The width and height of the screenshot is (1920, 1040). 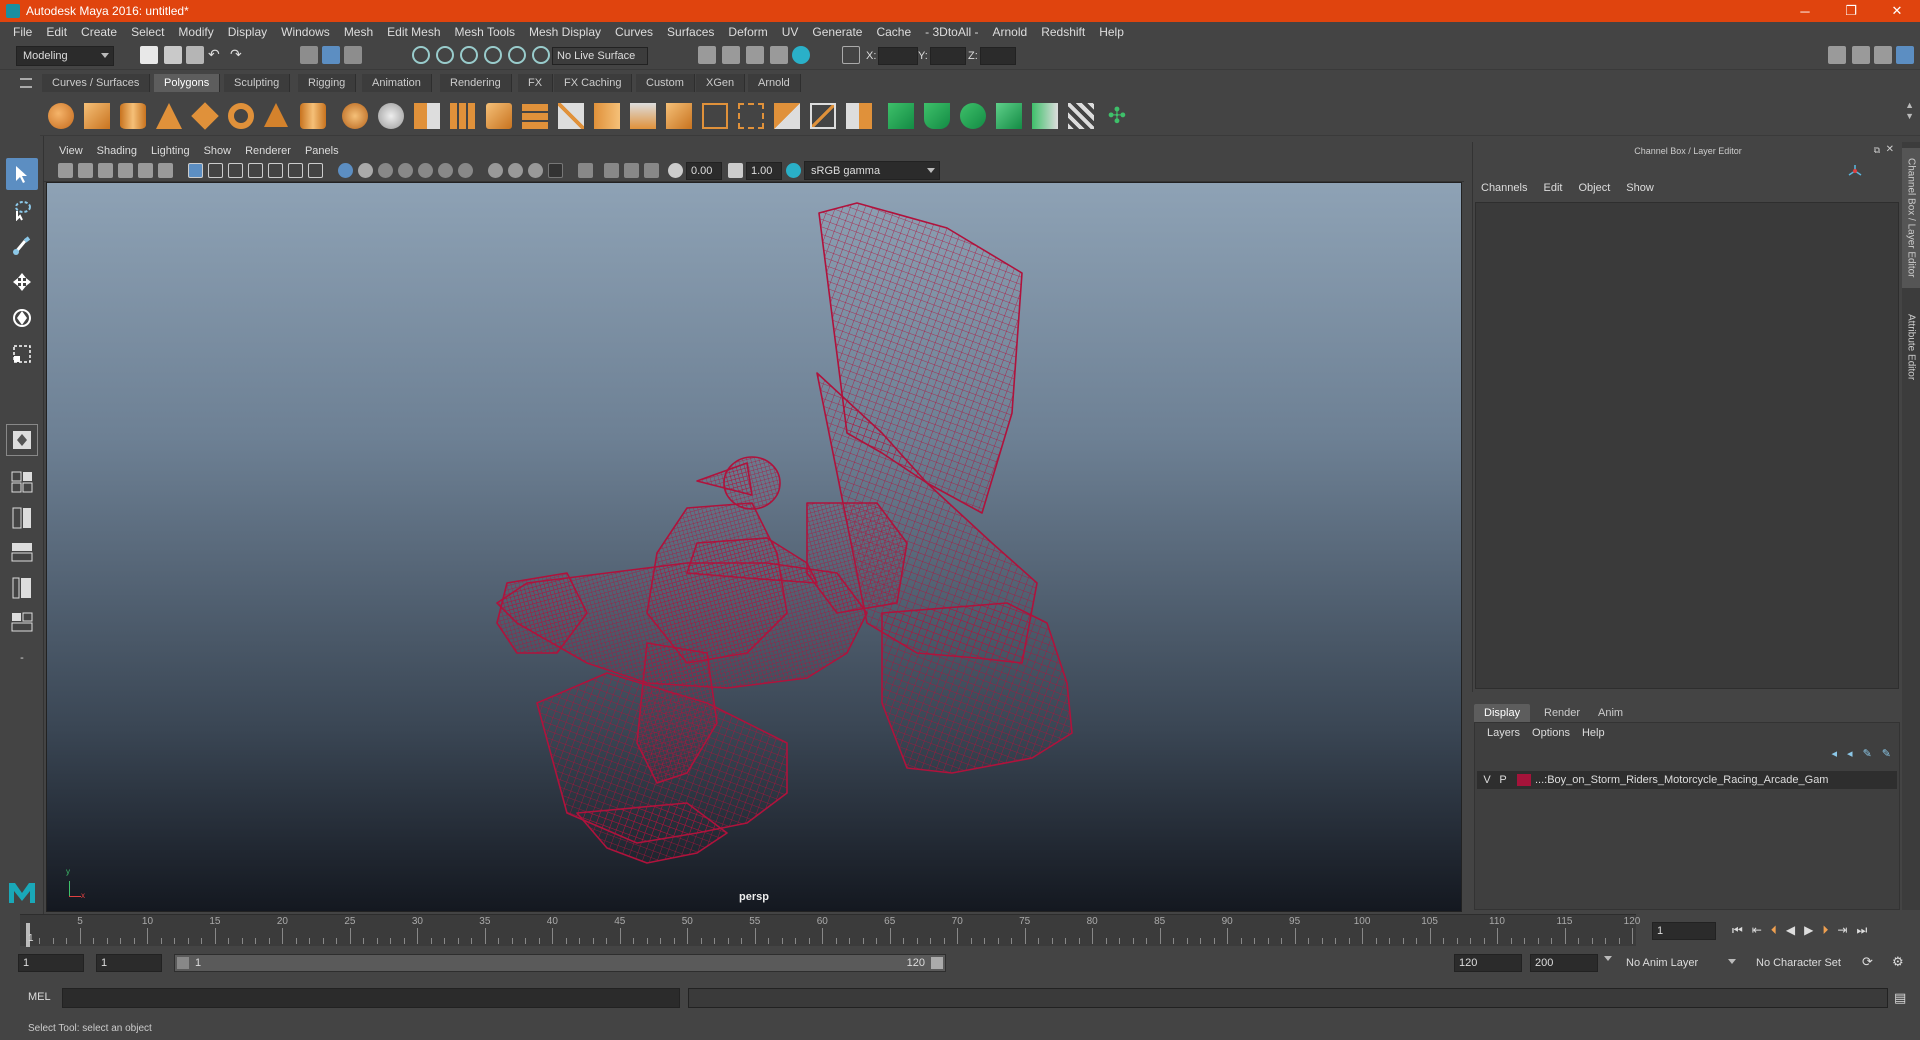 I want to click on xray-joints-icon, so click(x=651, y=170).